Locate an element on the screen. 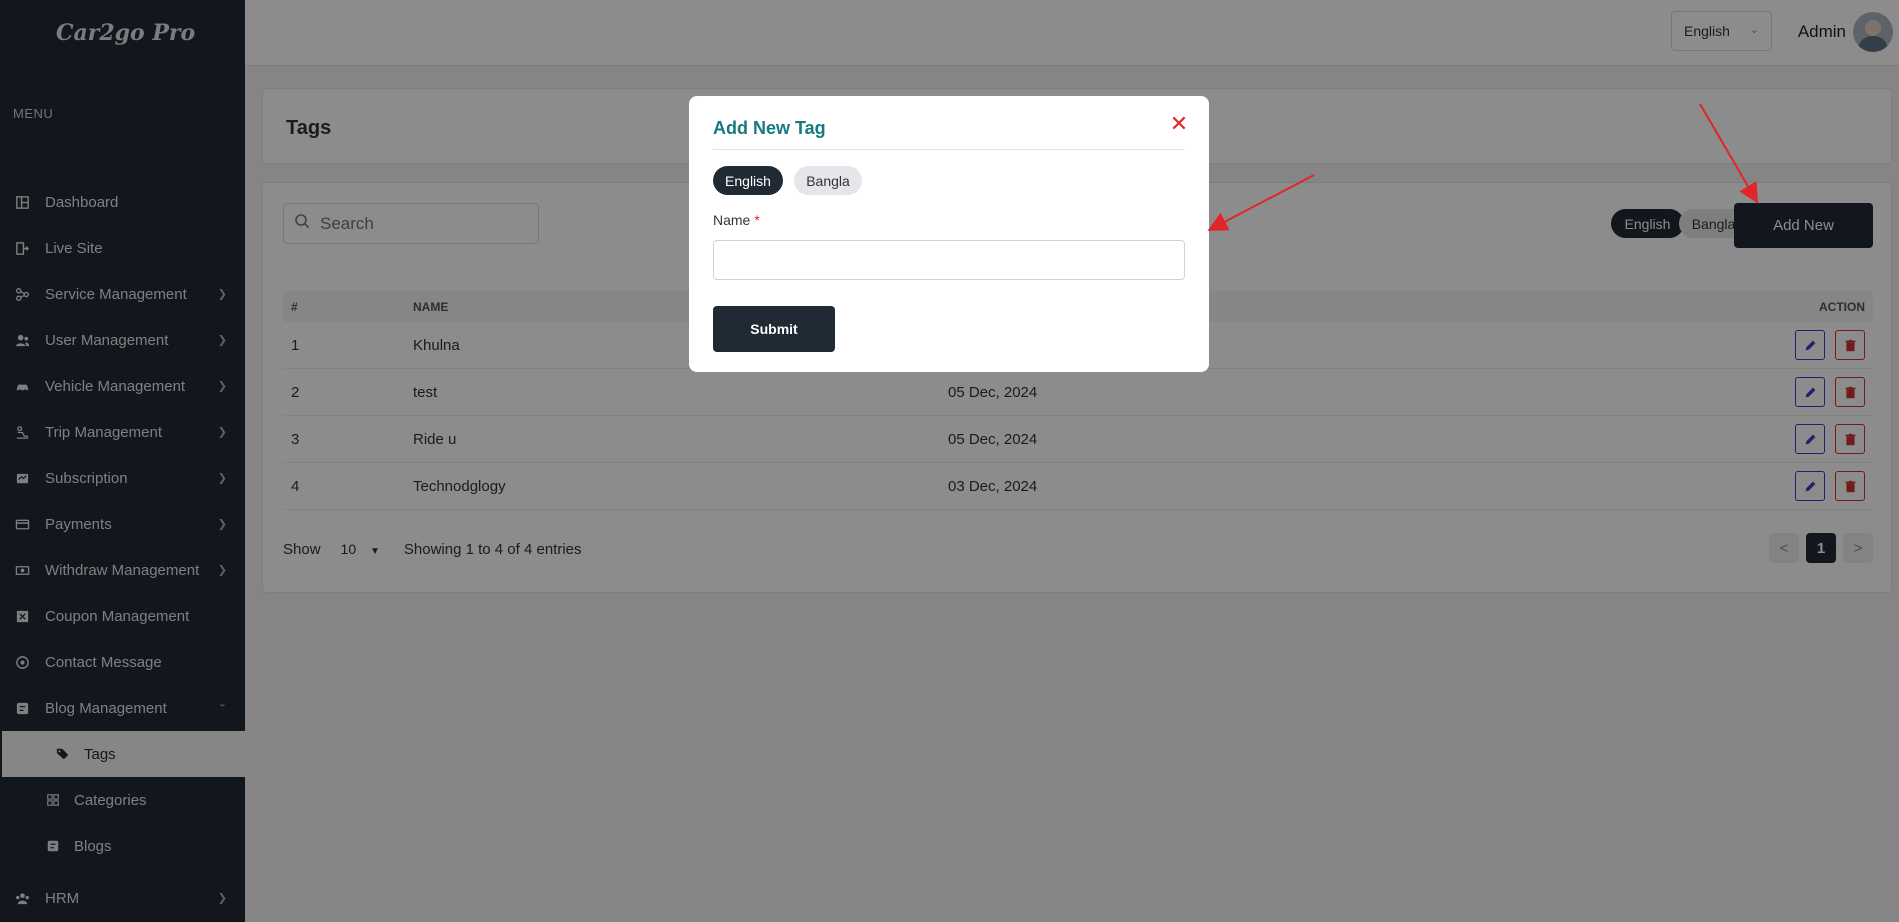 Image resolution: width=1899 pixels, height=922 pixels. close-icon: ✕ is located at coordinates (1179, 124).